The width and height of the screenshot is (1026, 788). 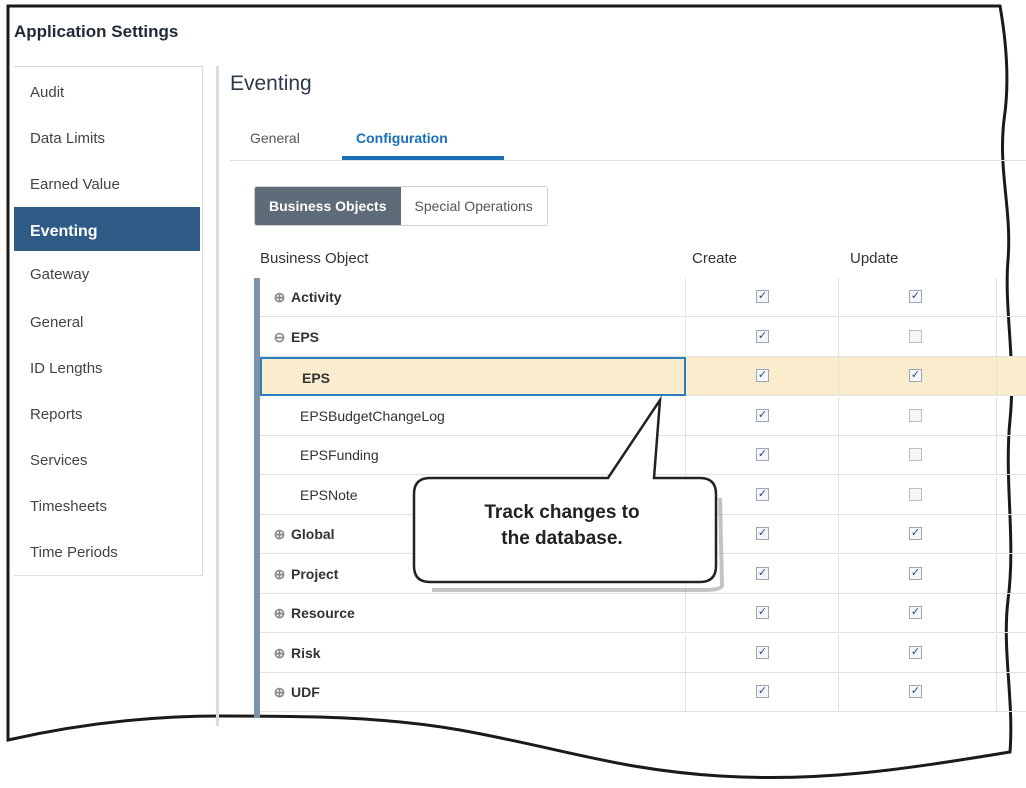 I want to click on callout-bubble, so click(x=568, y=493).